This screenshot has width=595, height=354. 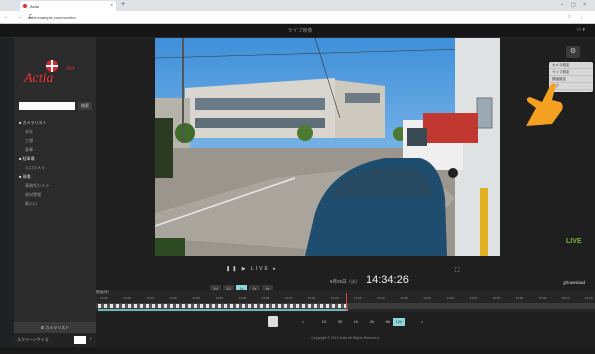 I want to click on timeline-tick-label: 13:45, so click(x=173, y=298).